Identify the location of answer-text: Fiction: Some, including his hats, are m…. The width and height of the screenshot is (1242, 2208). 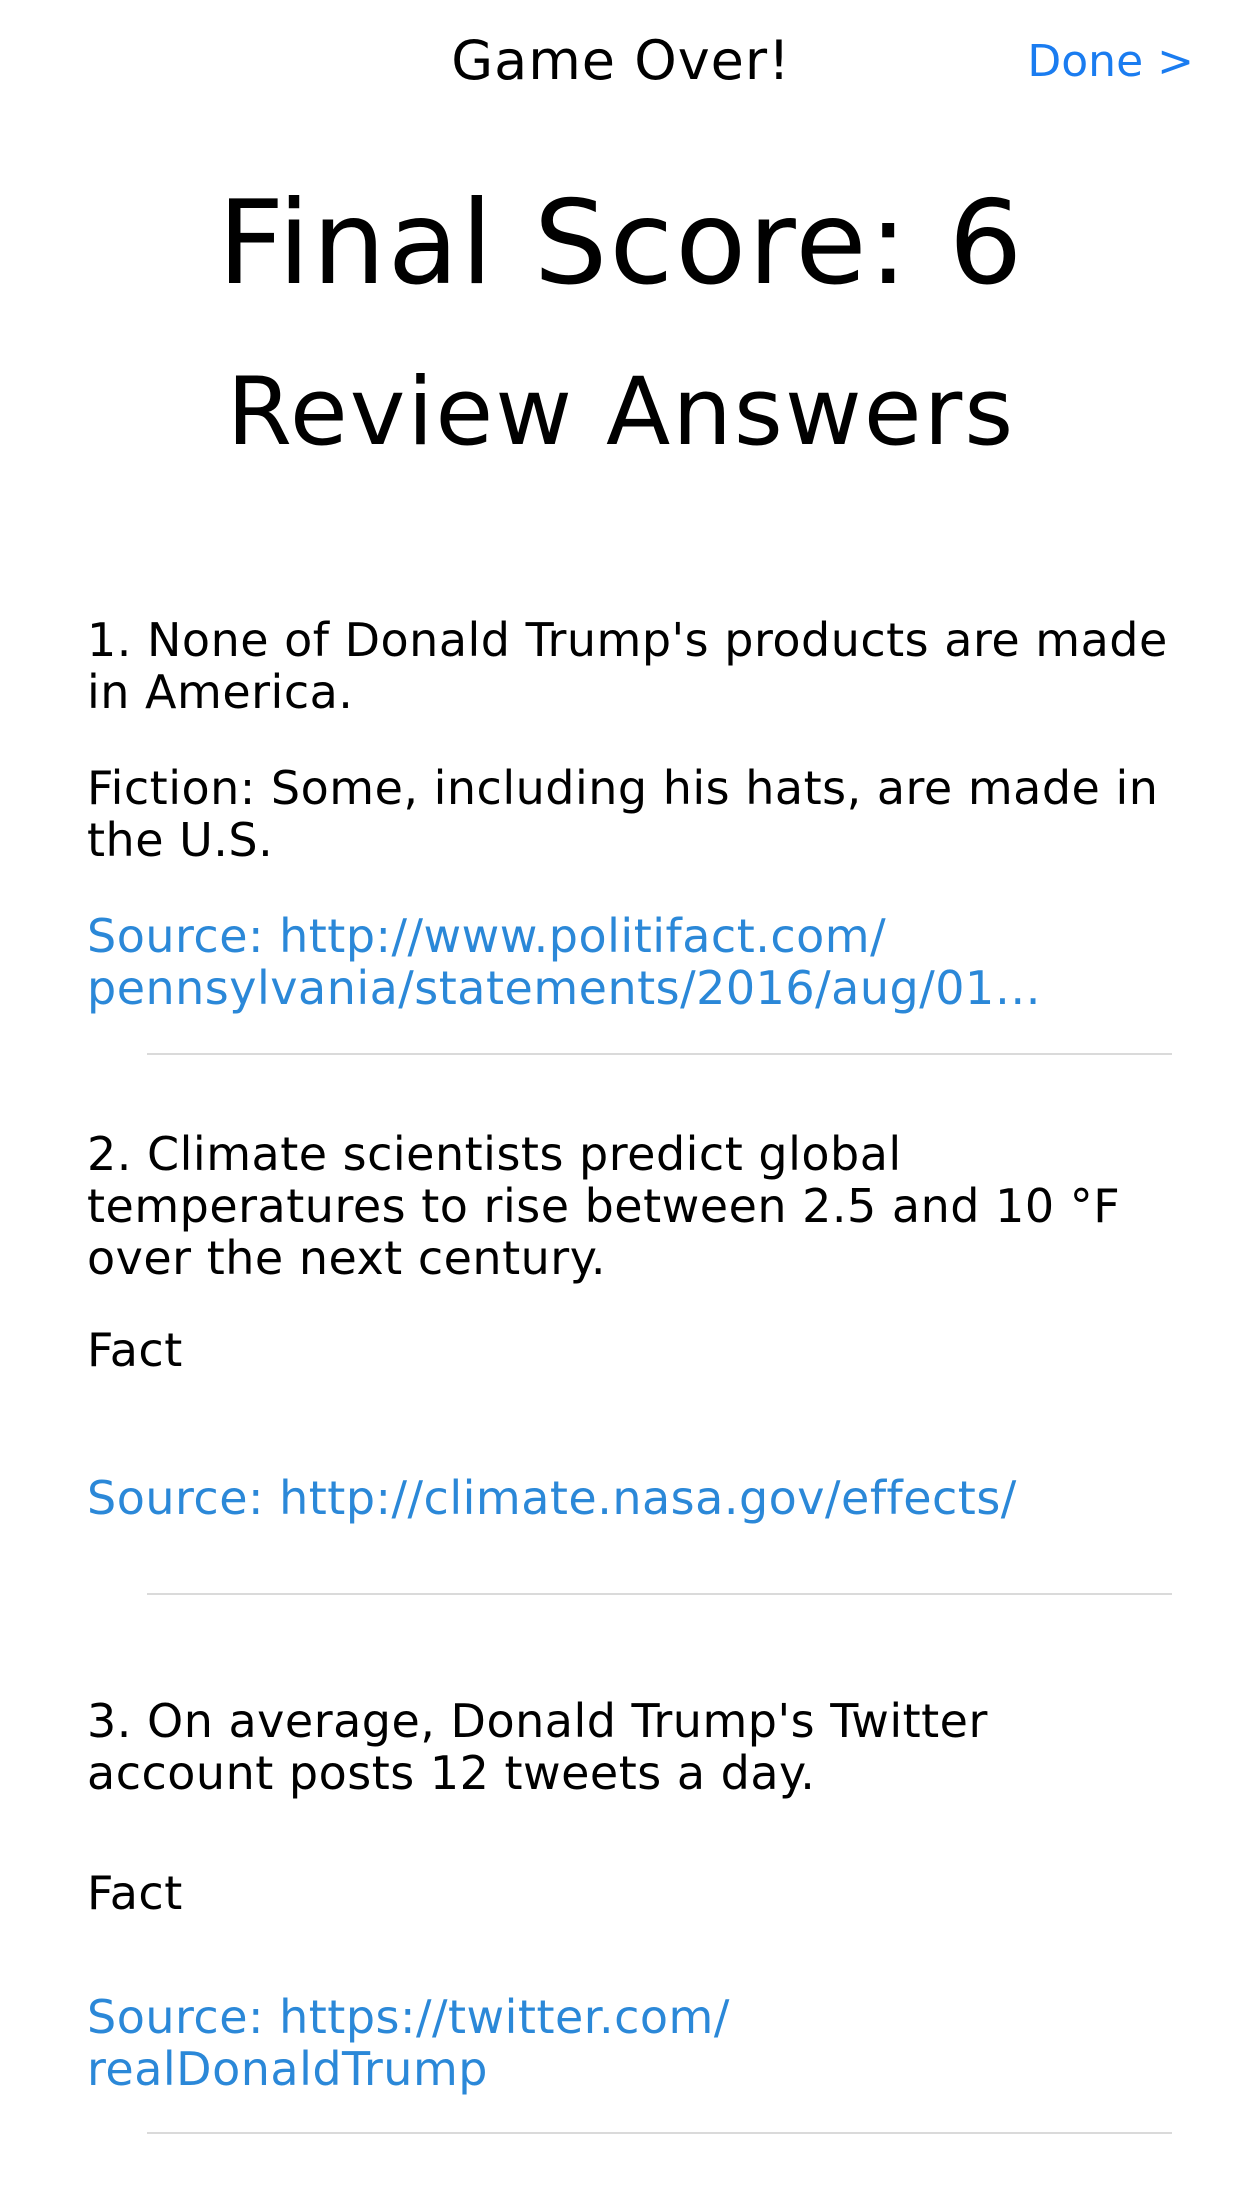
(623, 814).